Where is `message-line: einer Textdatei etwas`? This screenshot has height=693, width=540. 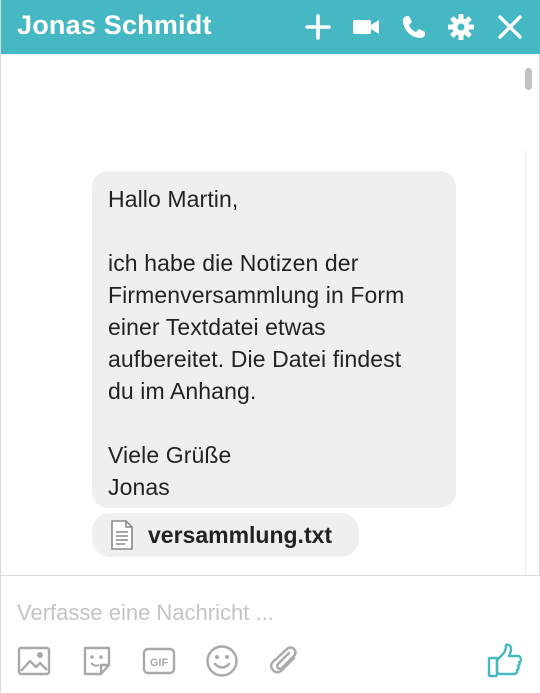 message-line: einer Textdatei etwas is located at coordinates (217, 327).